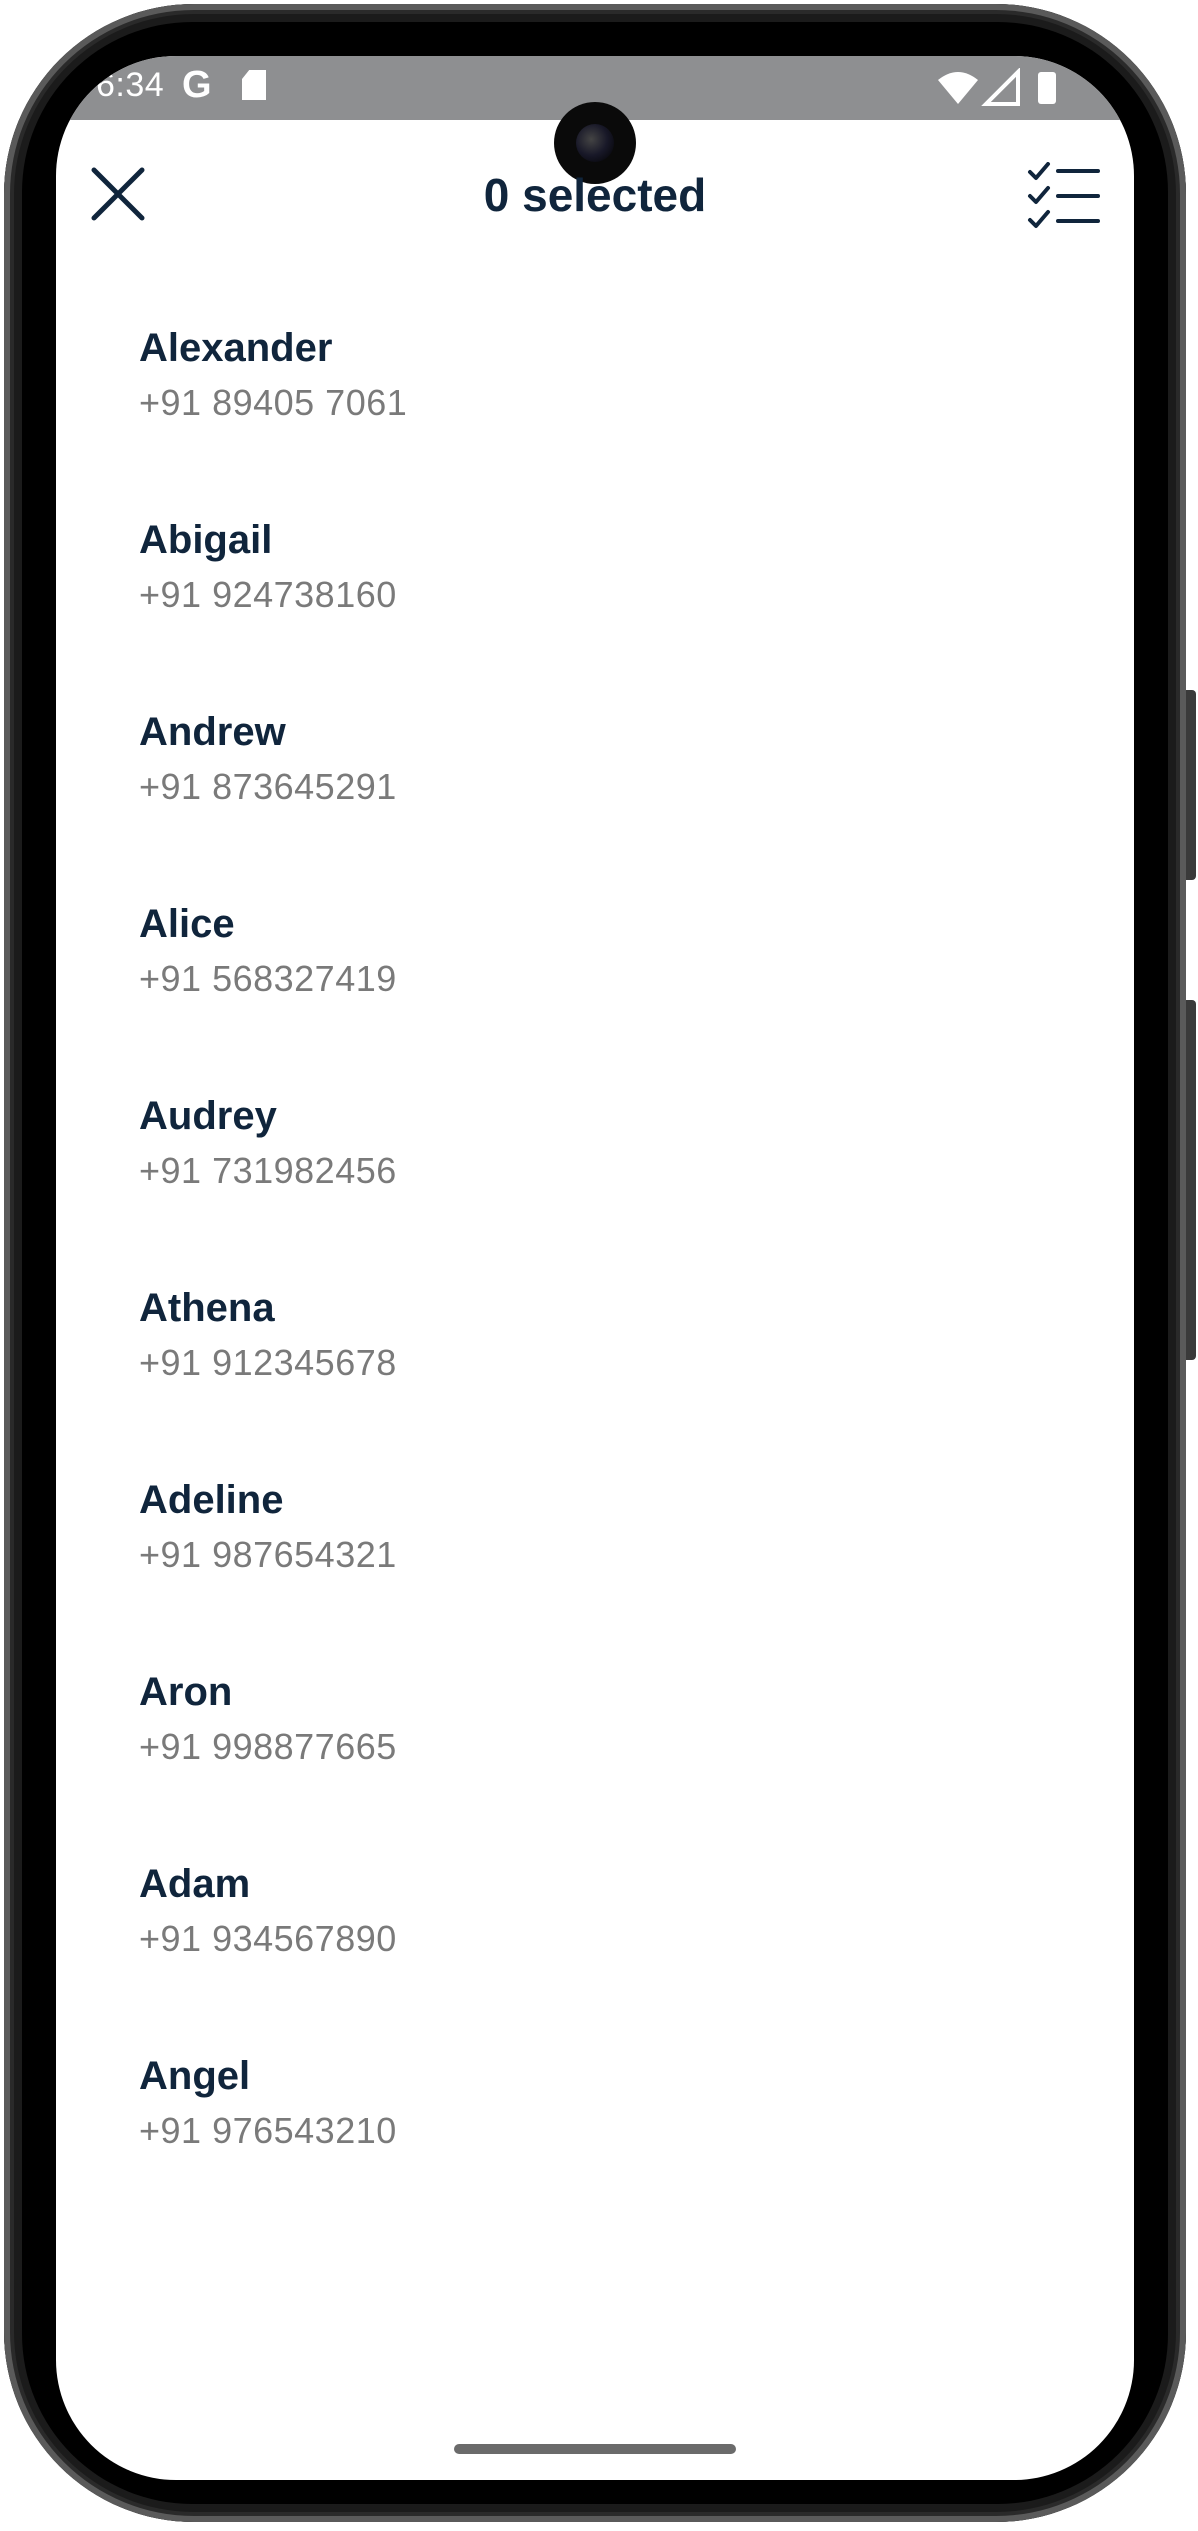 Image resolution: width=1198 pixels, height=2531 pixels. Describe the element at coordinates (206, 540) in the screenshot. I see `contact-name: Abigail` at that location.